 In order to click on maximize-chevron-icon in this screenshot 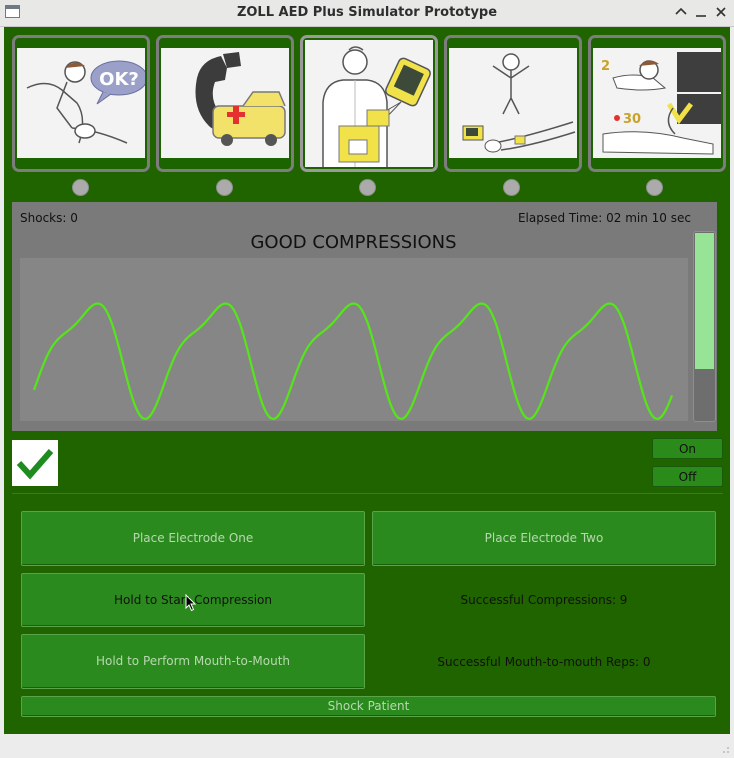, I will do `click(681, 12)`.